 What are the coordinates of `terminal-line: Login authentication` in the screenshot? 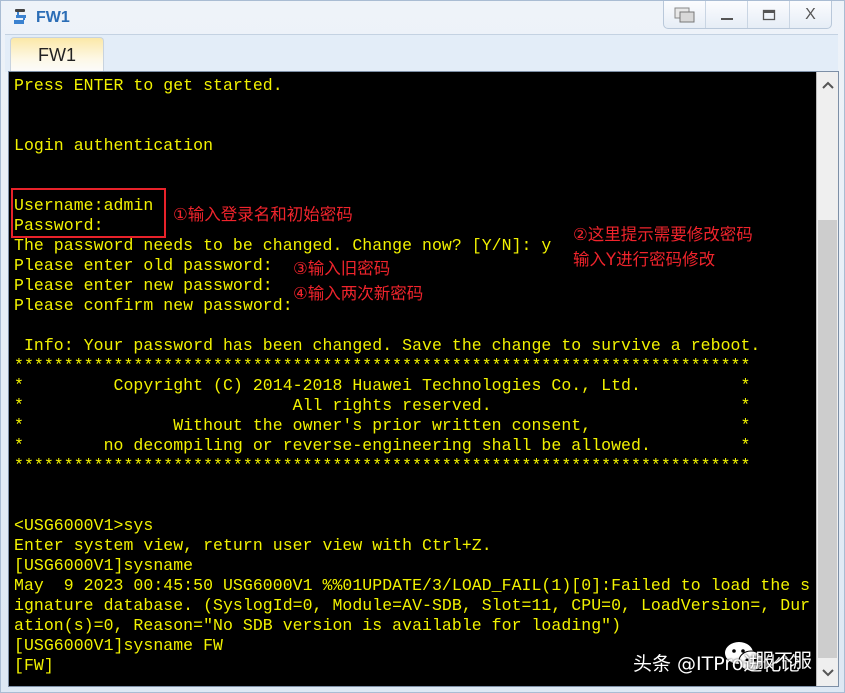 It's located at (114, 145).